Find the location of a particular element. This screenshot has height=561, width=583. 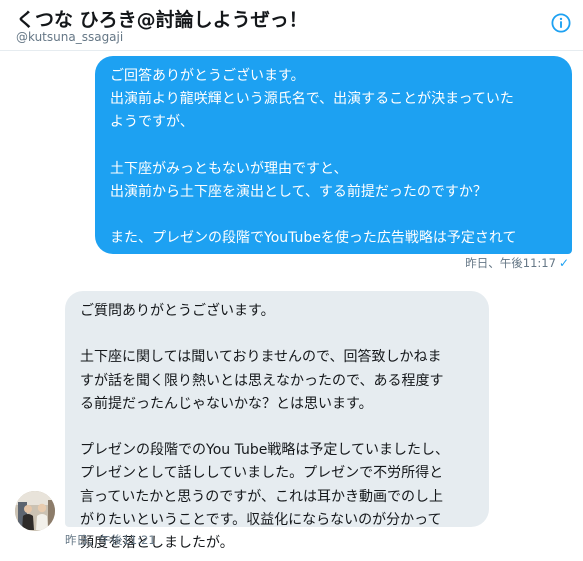

message-line: ご回答ありがとうございます。 is located at coordinates (207, 76).